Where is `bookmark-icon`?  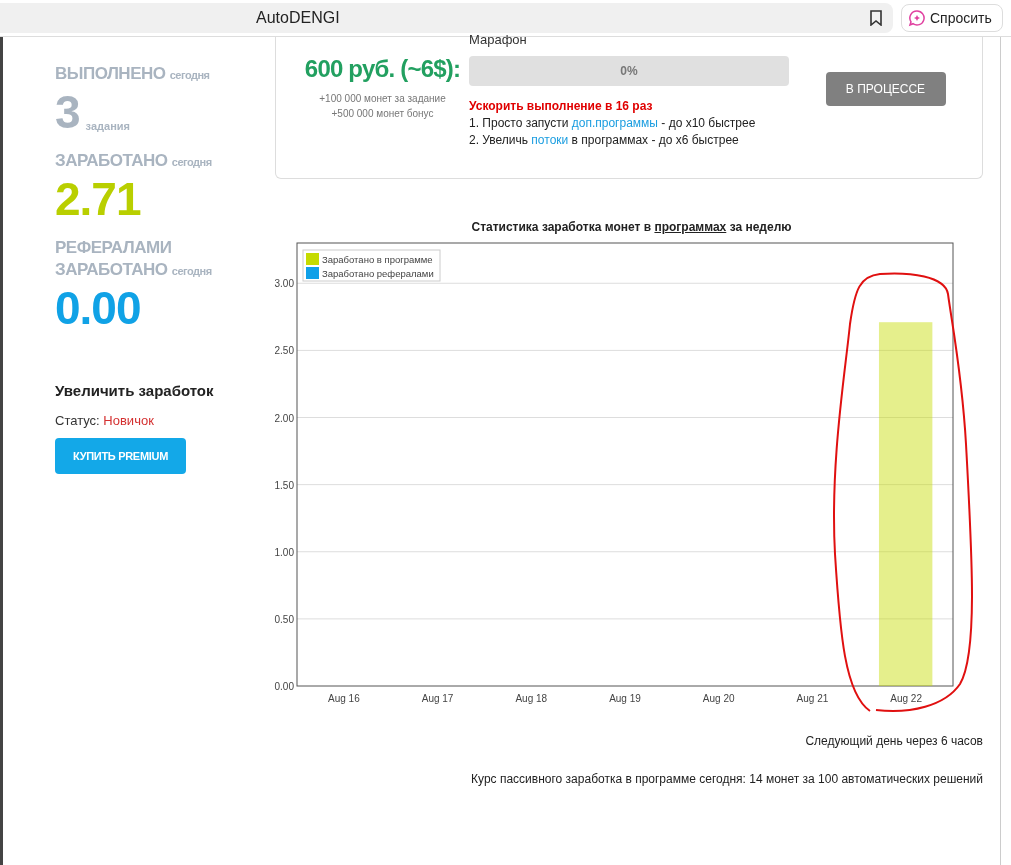 bookmark-icon is located at coordinates (876, 18).